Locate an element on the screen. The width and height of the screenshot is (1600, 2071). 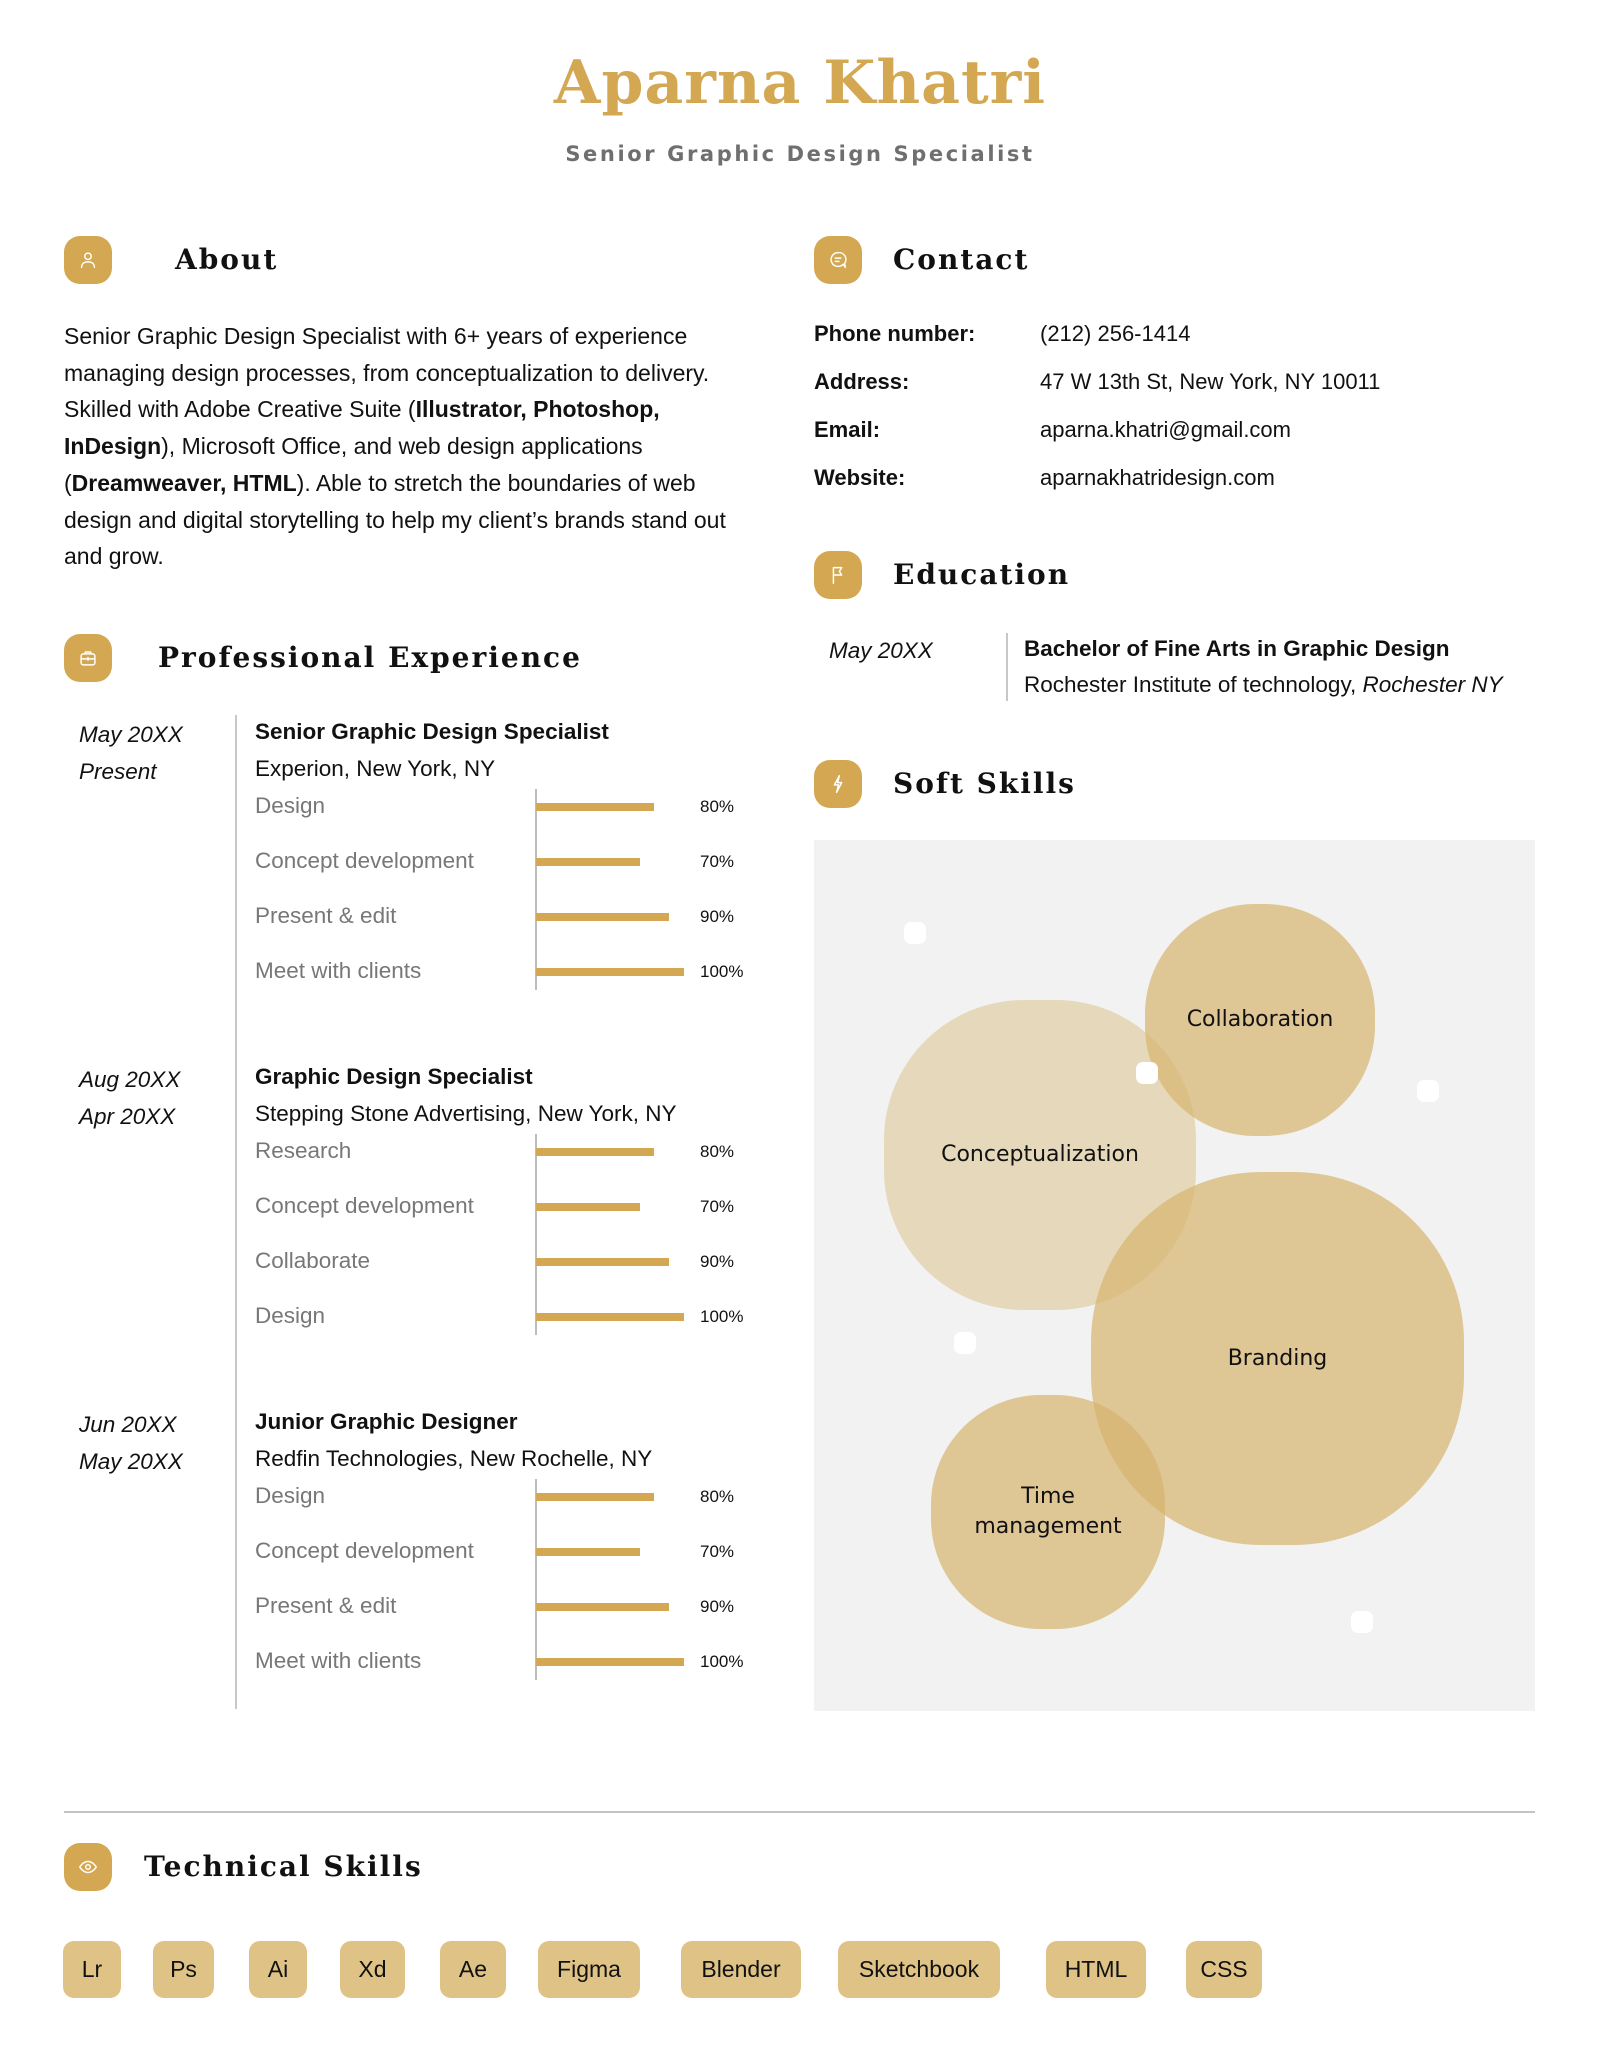
job-company: Stepping Stone Advertising, New York, NY is located at coordinates (466, 1113).